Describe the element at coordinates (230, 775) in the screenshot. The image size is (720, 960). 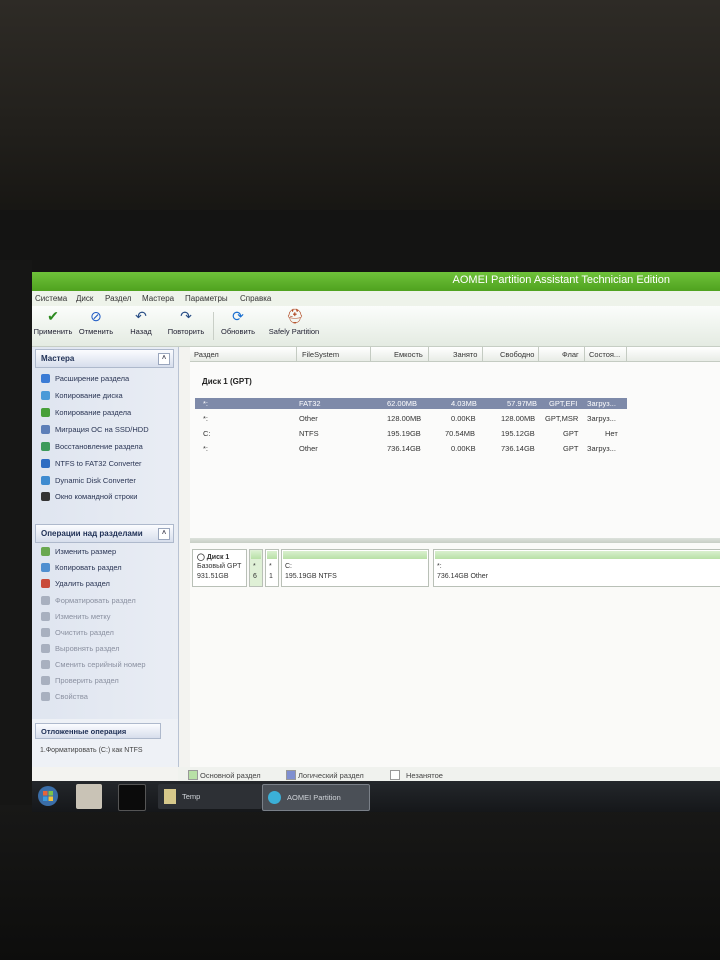
I see `legend-primary: Основной раздел` at that location.